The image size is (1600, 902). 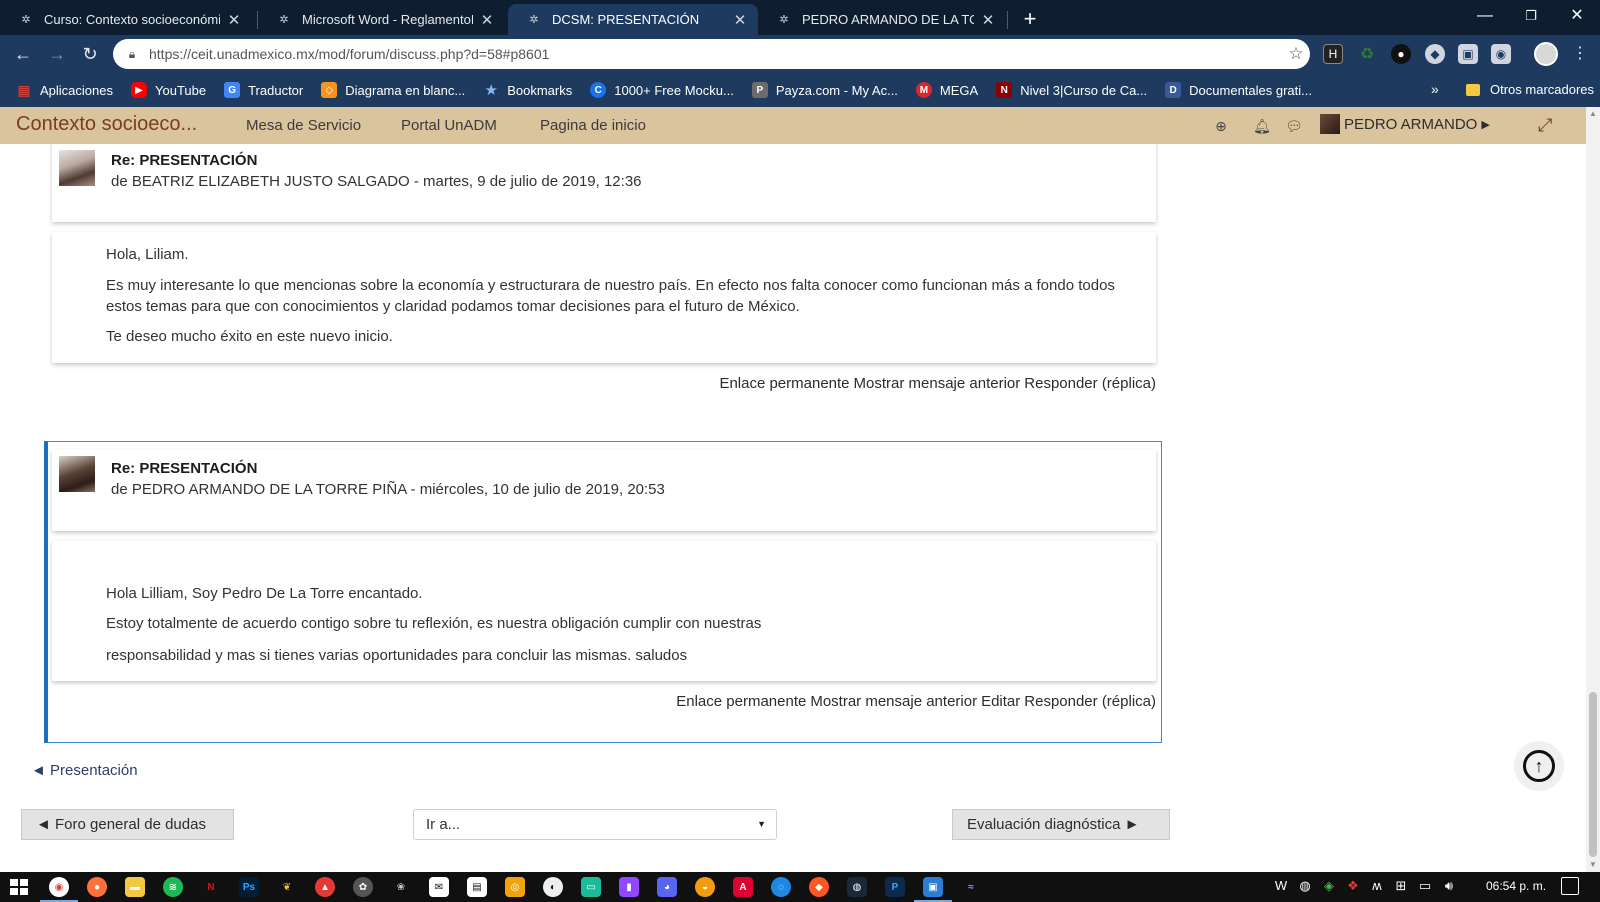 What do you see at coordinates (1281, 885) in the screenshot?
I see `tray-w-icon: W` at bounding box center [1281, 885].